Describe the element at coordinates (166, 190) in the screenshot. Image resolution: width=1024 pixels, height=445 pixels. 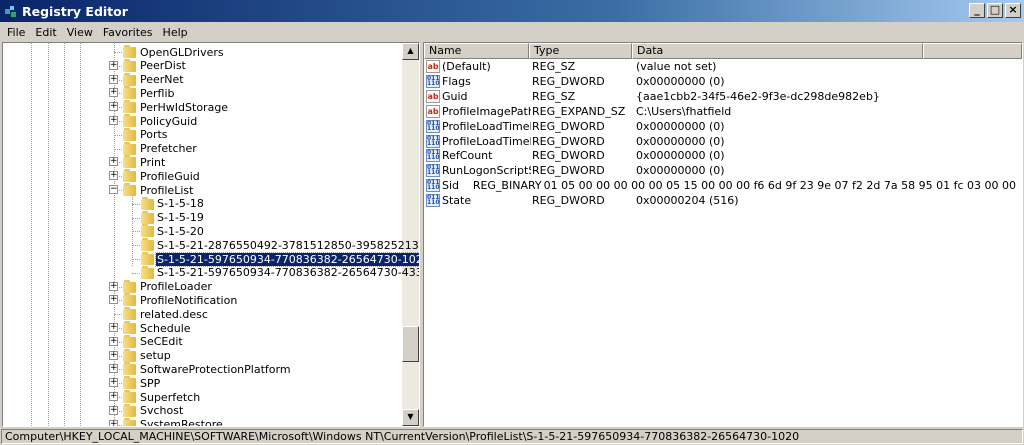
I see `tree-node-label: ProfileList` at that location.